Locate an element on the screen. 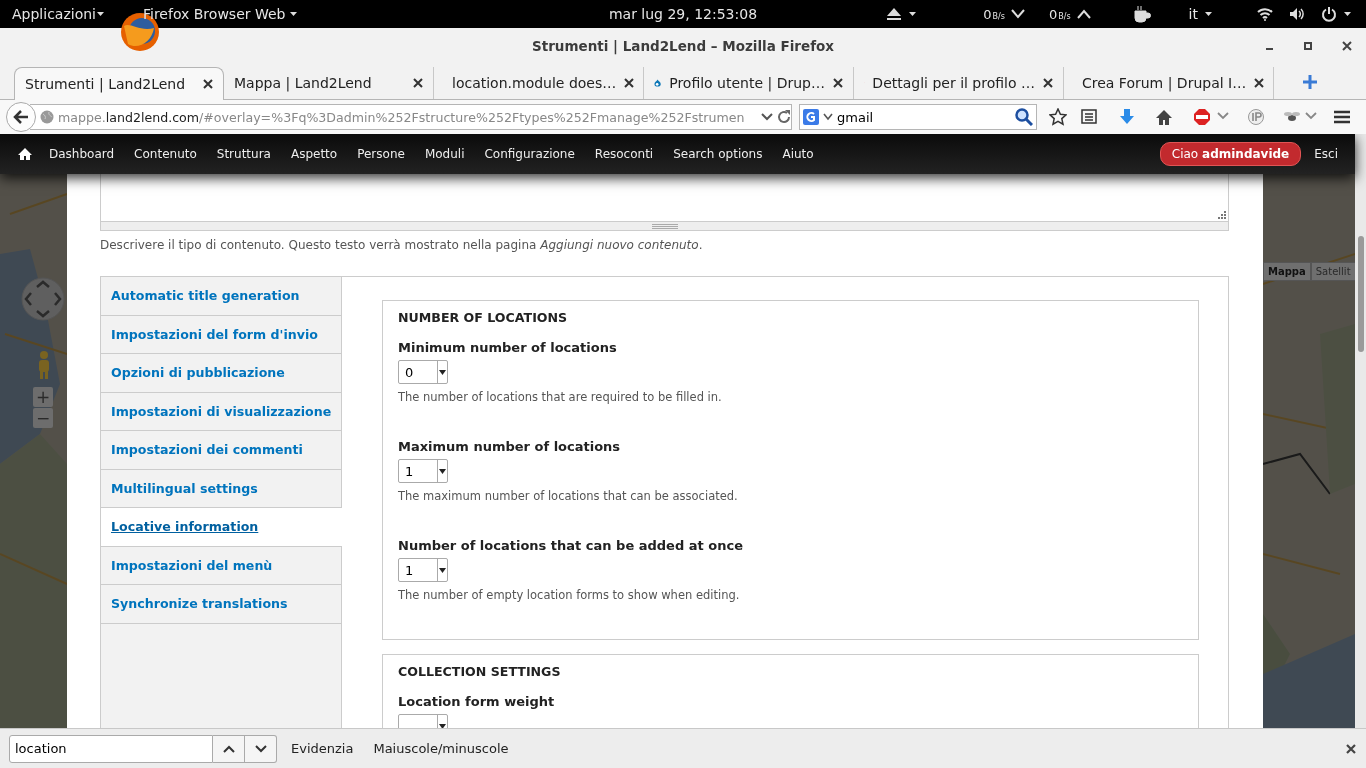  vertical-tab: Impostazioni del menù is located at coordinates (221, 565).